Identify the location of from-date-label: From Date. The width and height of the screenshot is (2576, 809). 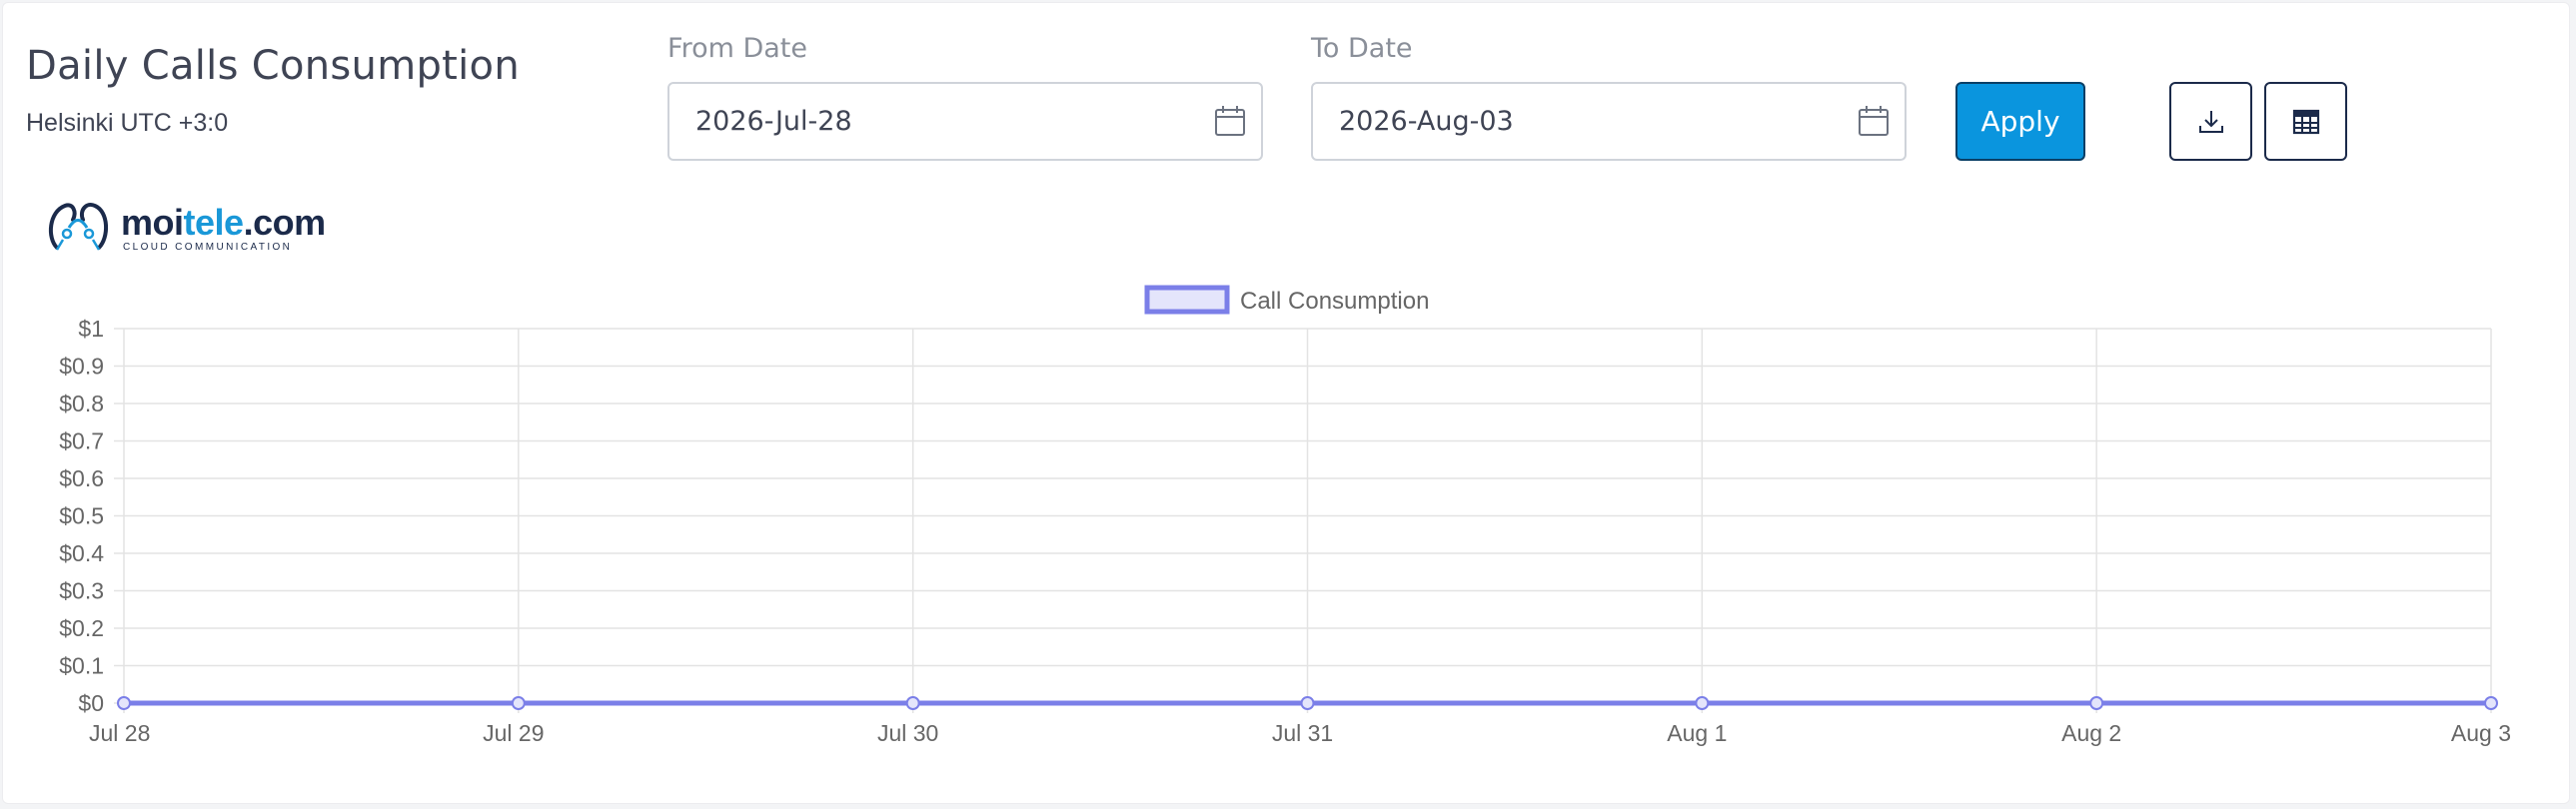
(737, 49).